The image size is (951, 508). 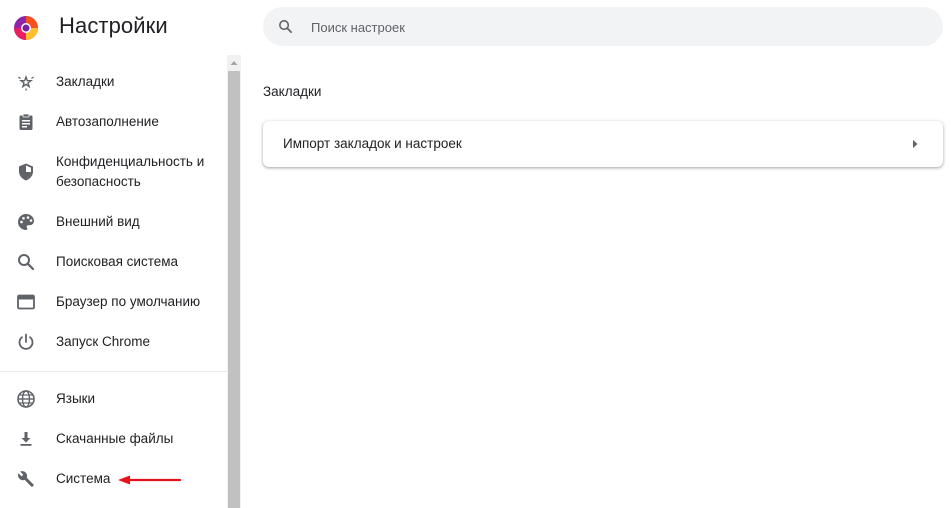 I want to click on sidebar-item-bookmarks: Закладки, so click(x=113, y=82).